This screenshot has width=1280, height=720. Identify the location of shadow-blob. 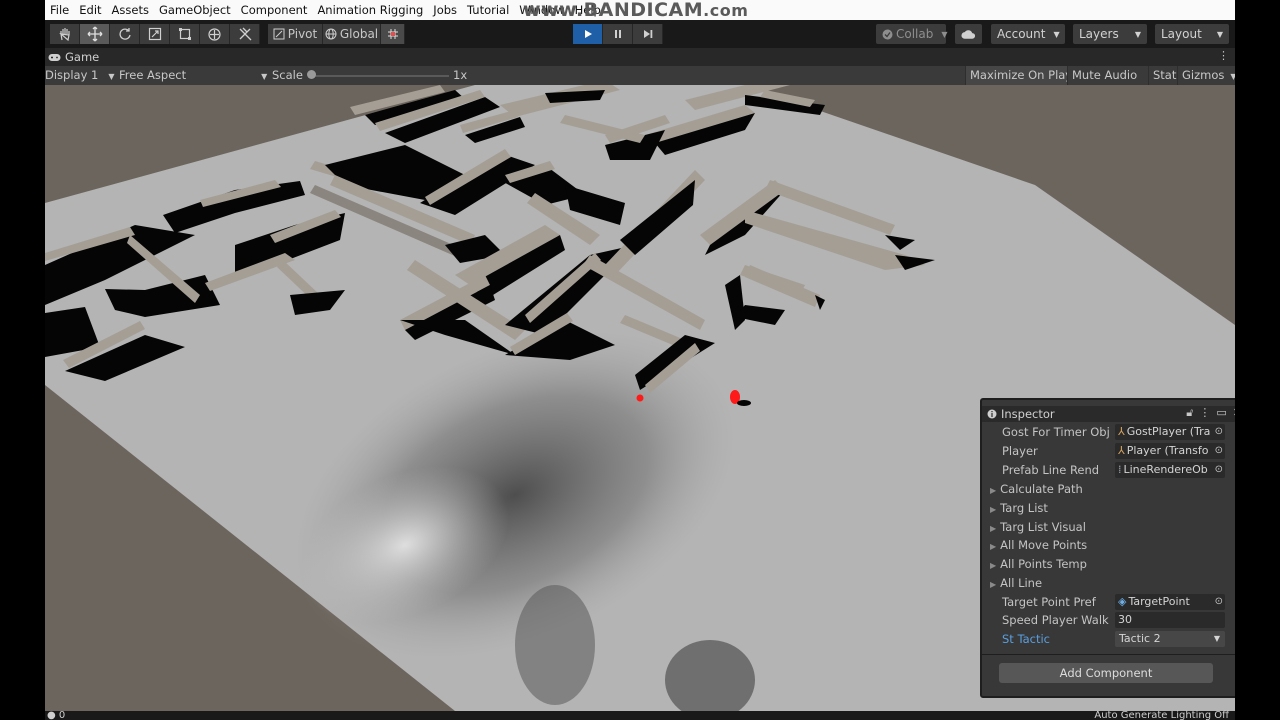
(555, 645).